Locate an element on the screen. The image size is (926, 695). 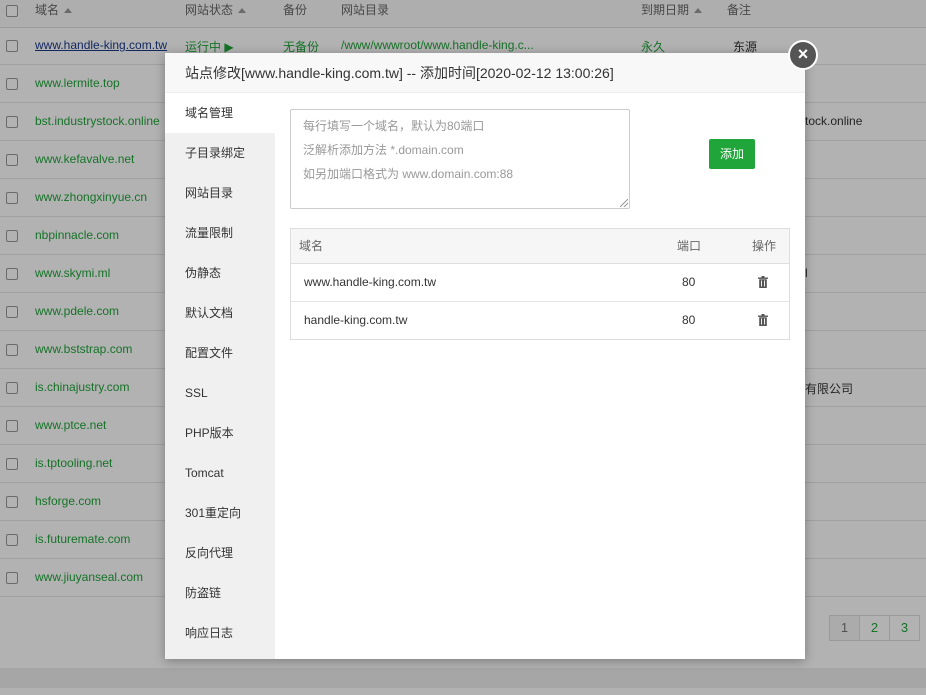
placeholder-line-3: 如另加端口格式为 www.domain.com:88 is located at coordinates (408, 174).